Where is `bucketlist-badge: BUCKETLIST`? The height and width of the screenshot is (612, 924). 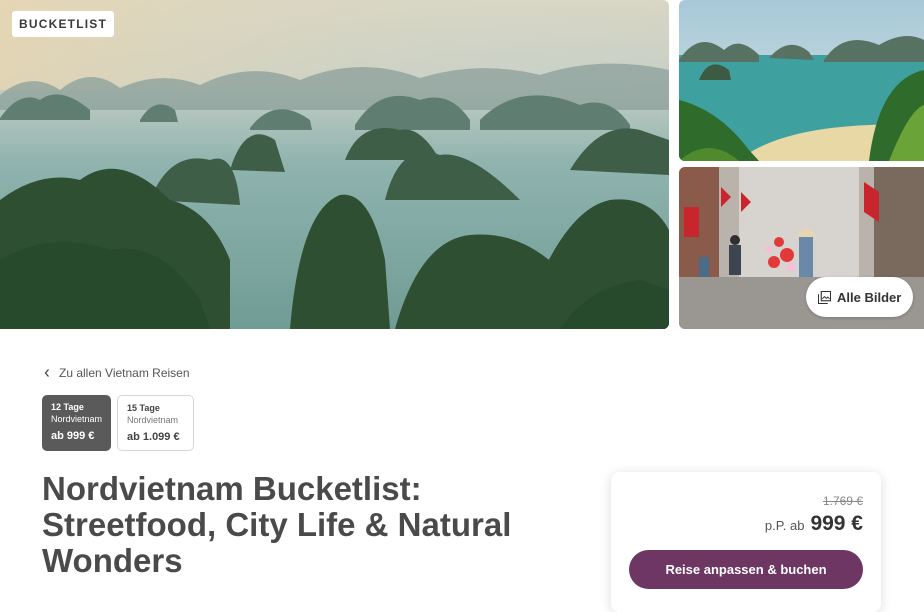 bucketlist-badge: BUCKETLIST is located at coordinates (63, 24).